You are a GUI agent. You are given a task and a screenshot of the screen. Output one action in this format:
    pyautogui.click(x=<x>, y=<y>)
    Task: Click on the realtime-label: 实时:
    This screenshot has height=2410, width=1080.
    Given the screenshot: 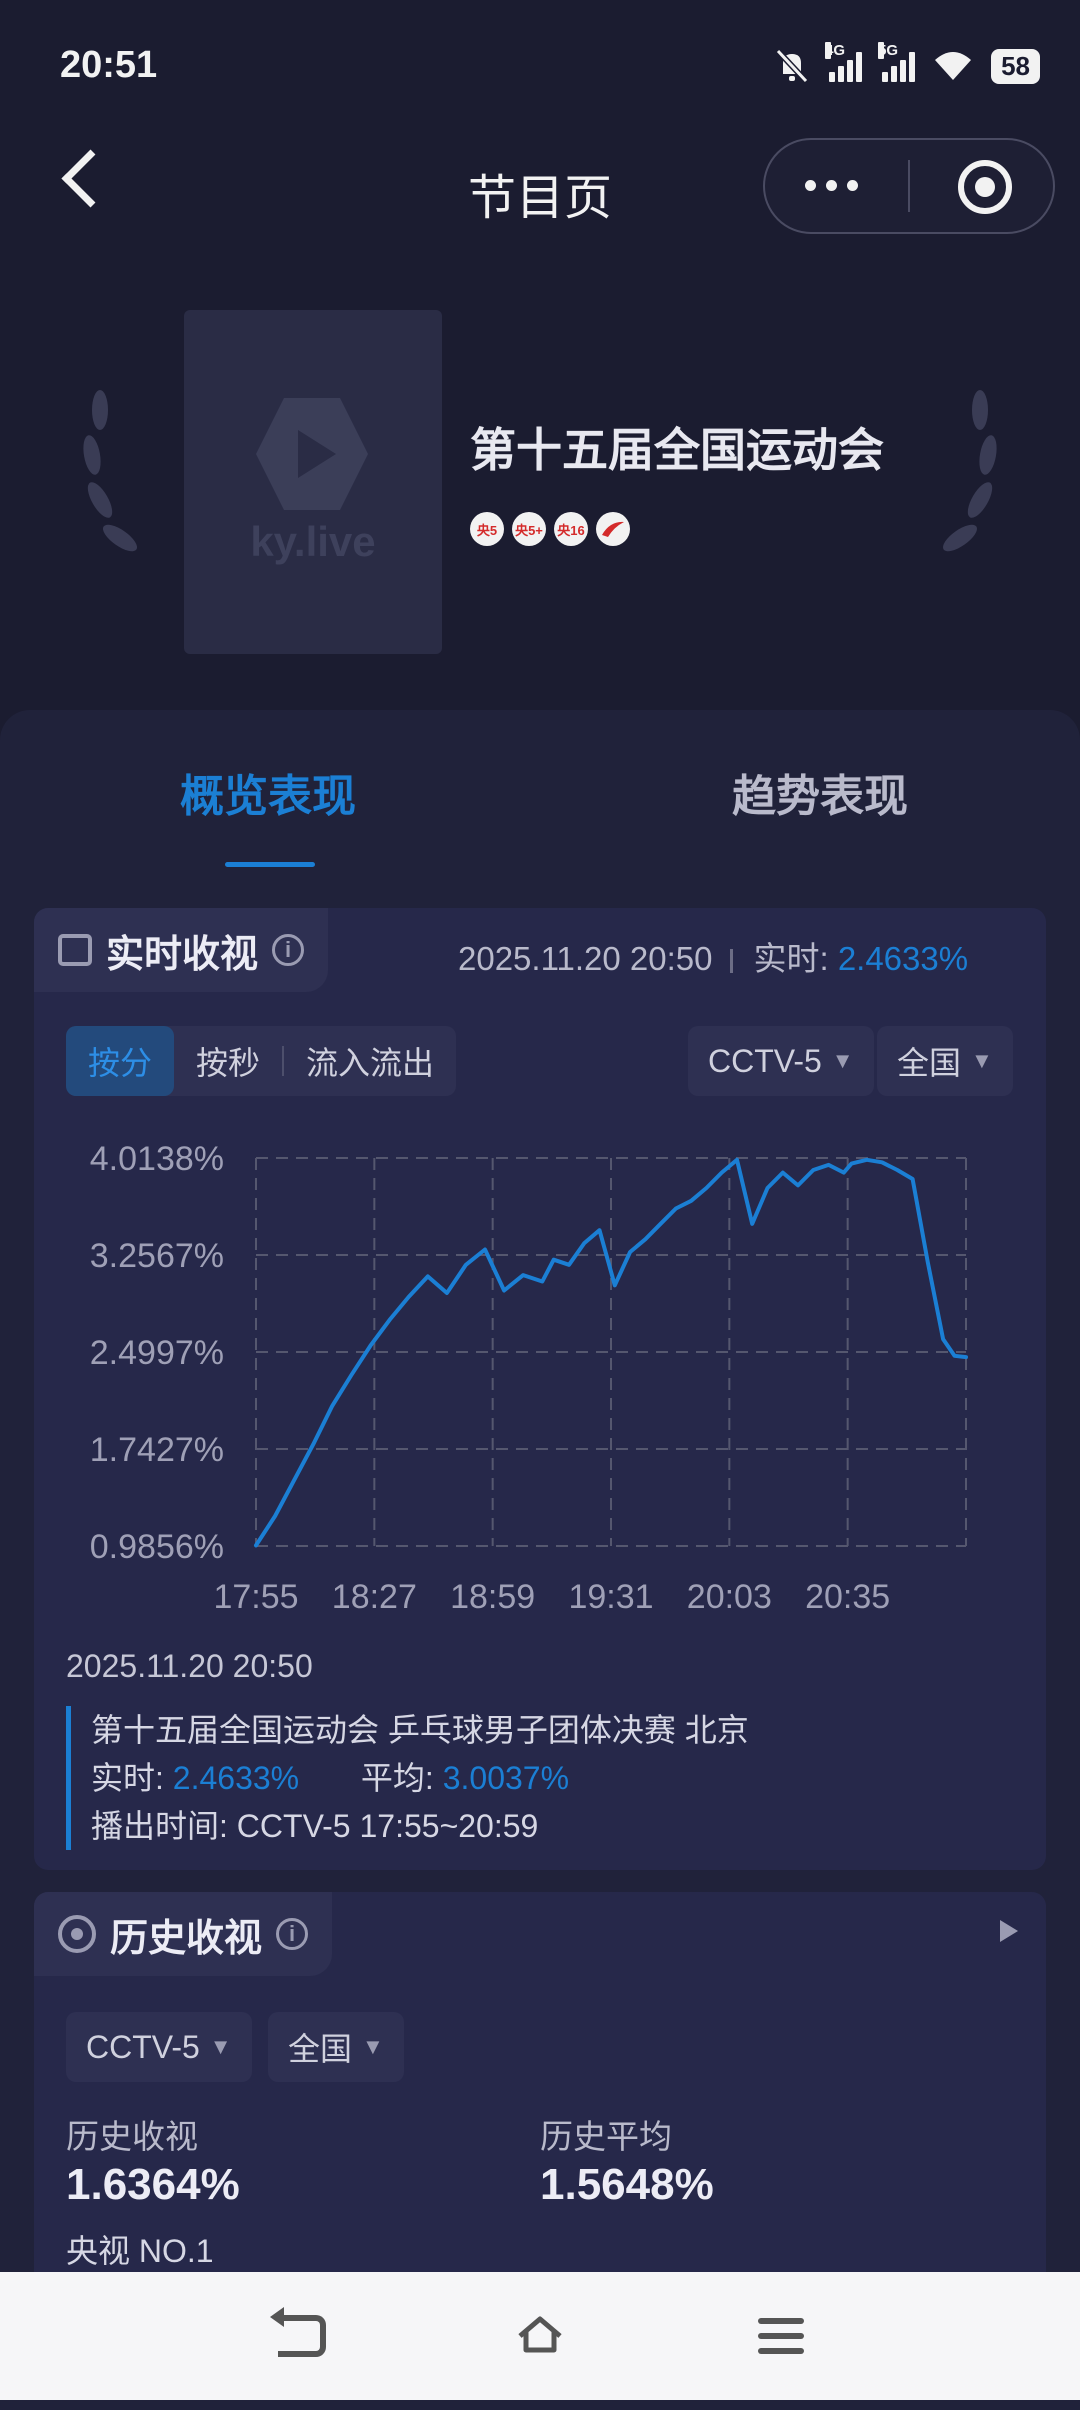 What is the action you would take?
    pyautogui.click(x=791, y=958)
    